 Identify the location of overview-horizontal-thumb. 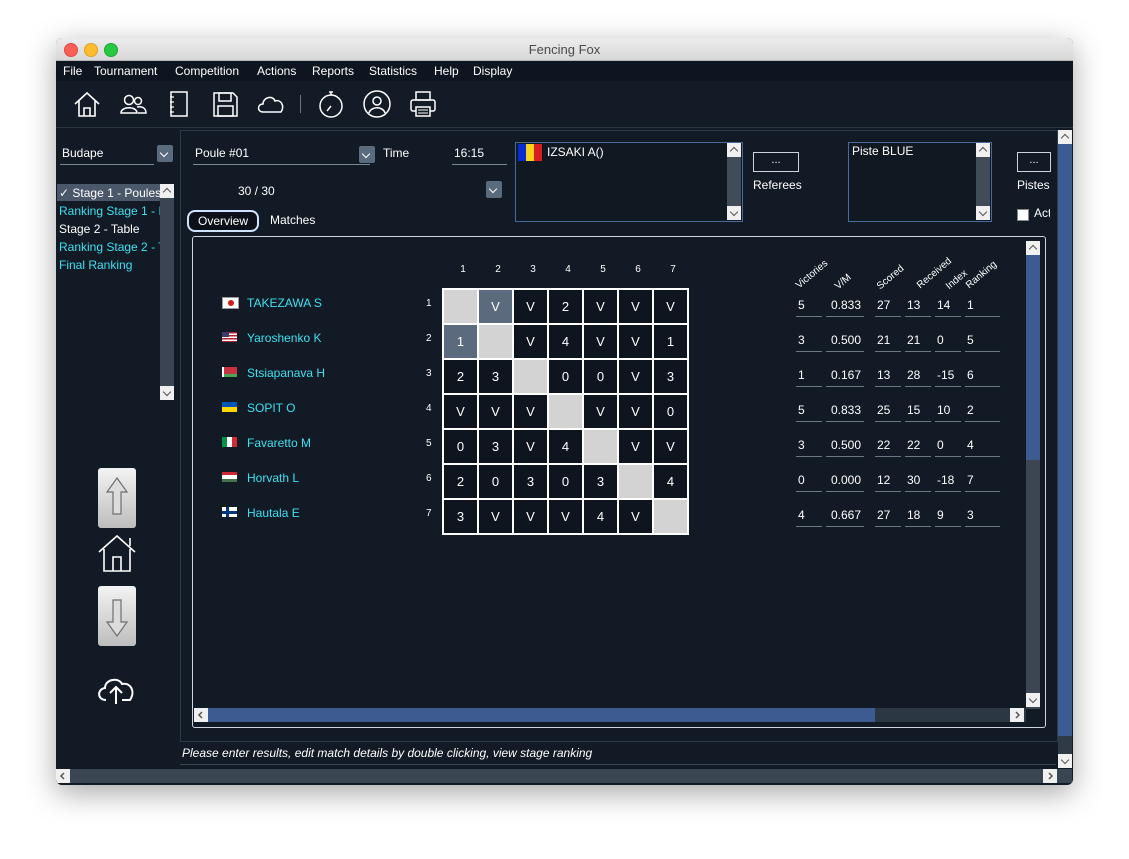
(541, 715).